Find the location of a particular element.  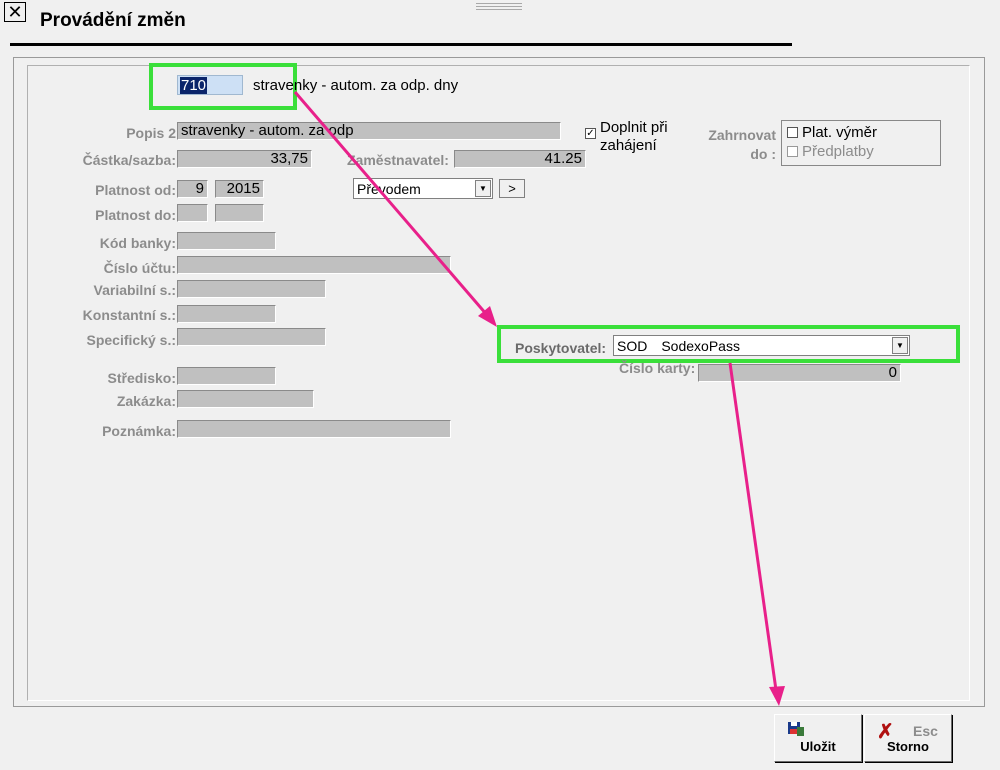

save-button-label: Uložit is located at coordinates (818, 746).